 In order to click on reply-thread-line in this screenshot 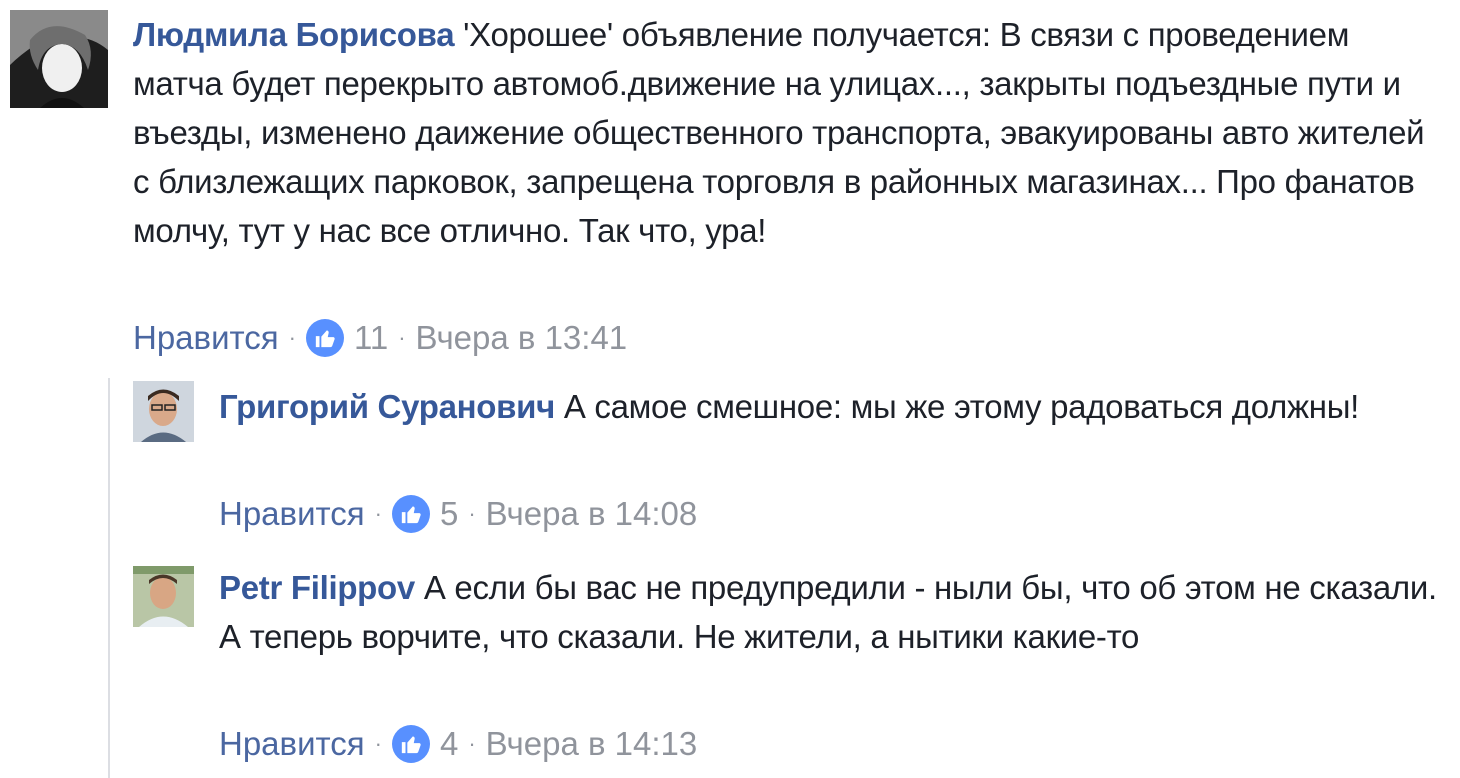, I will do `click(109, 578)`.